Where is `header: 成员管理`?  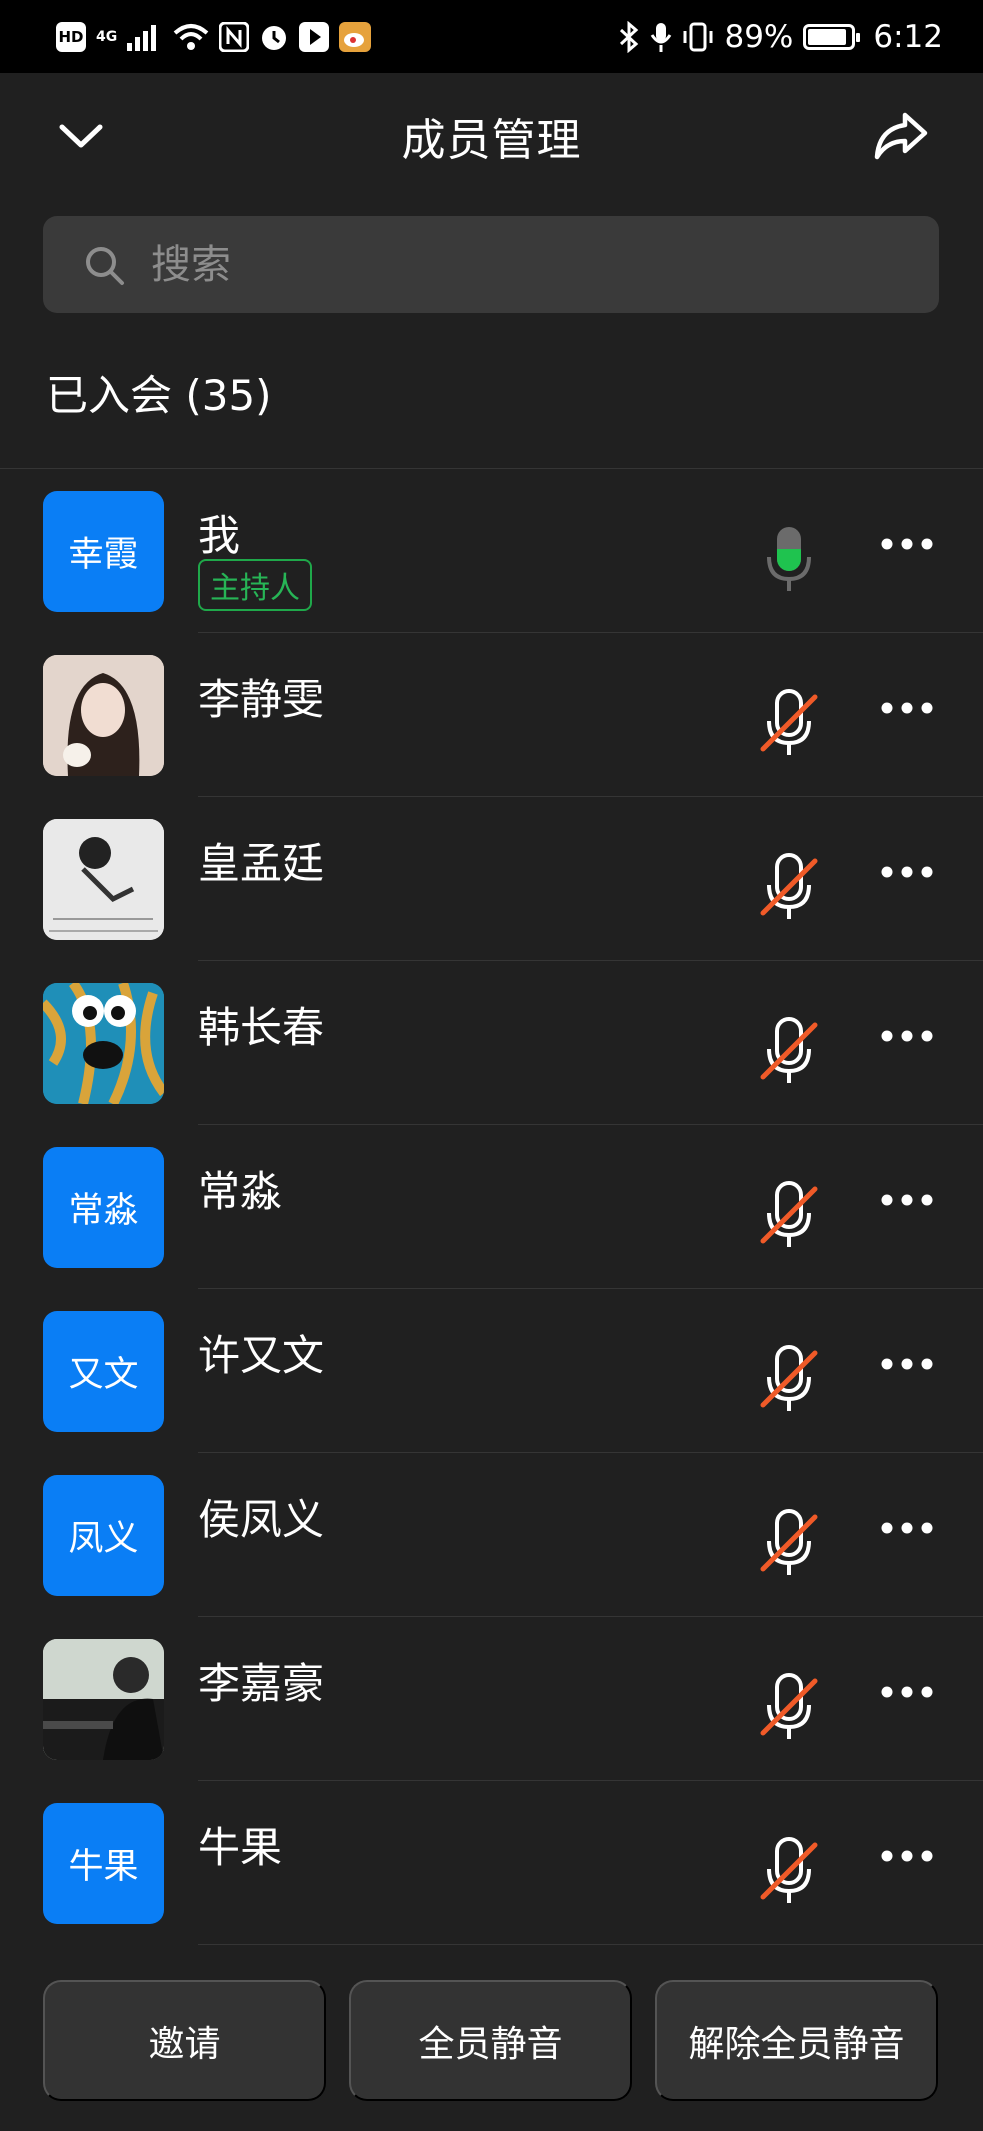
header: 成员管理 is located at coordinates (491, 136).